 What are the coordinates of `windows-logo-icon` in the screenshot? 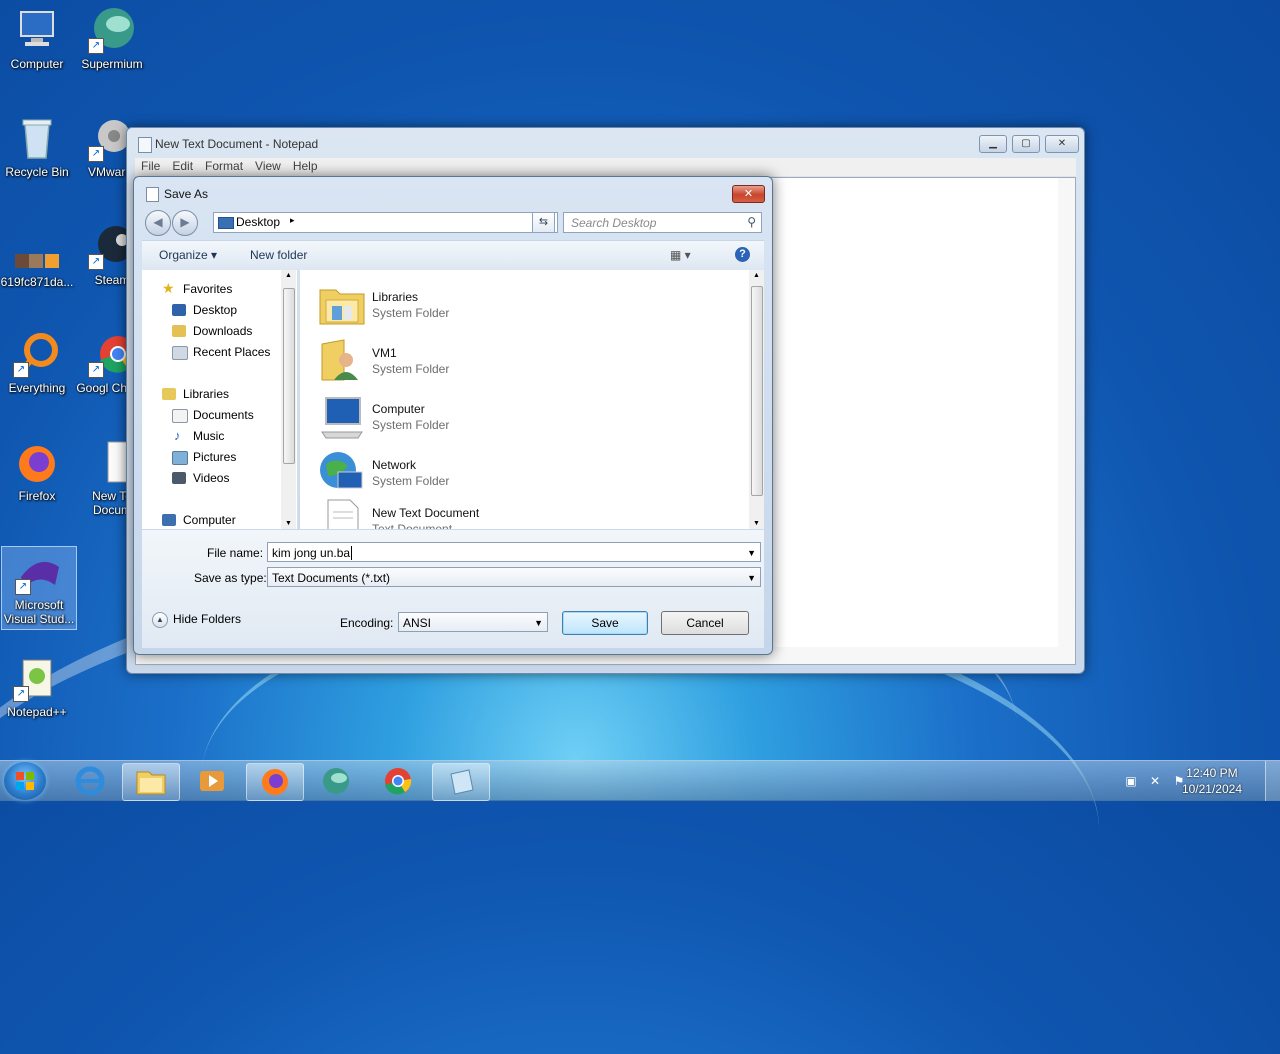 It's located at (25, 781).